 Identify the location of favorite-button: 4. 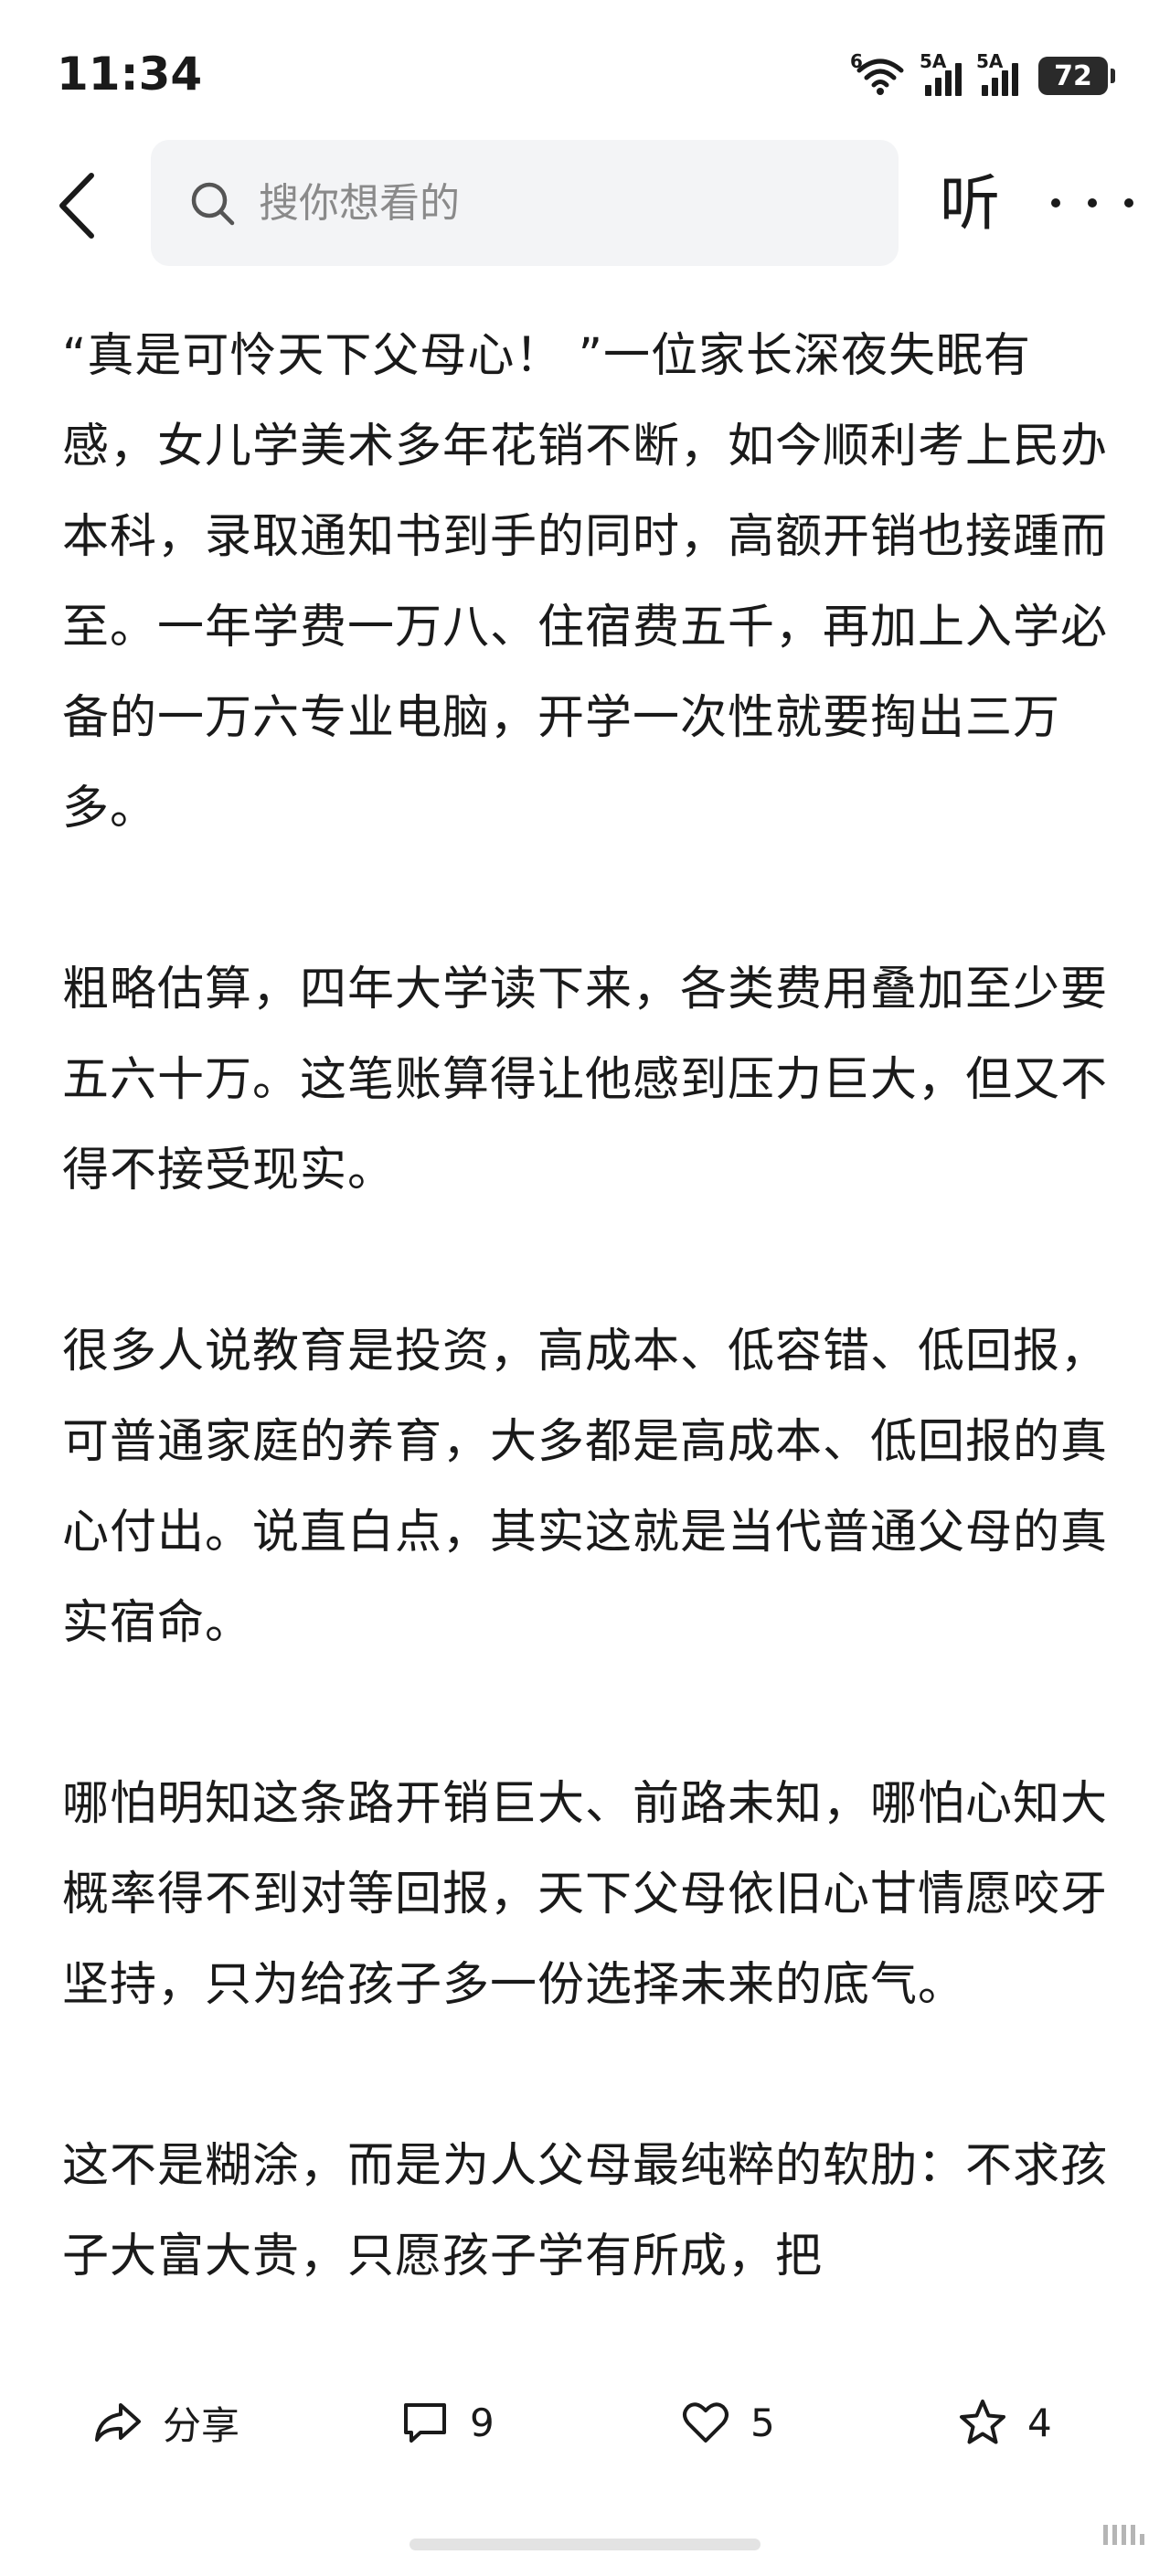
(1005, 2422).